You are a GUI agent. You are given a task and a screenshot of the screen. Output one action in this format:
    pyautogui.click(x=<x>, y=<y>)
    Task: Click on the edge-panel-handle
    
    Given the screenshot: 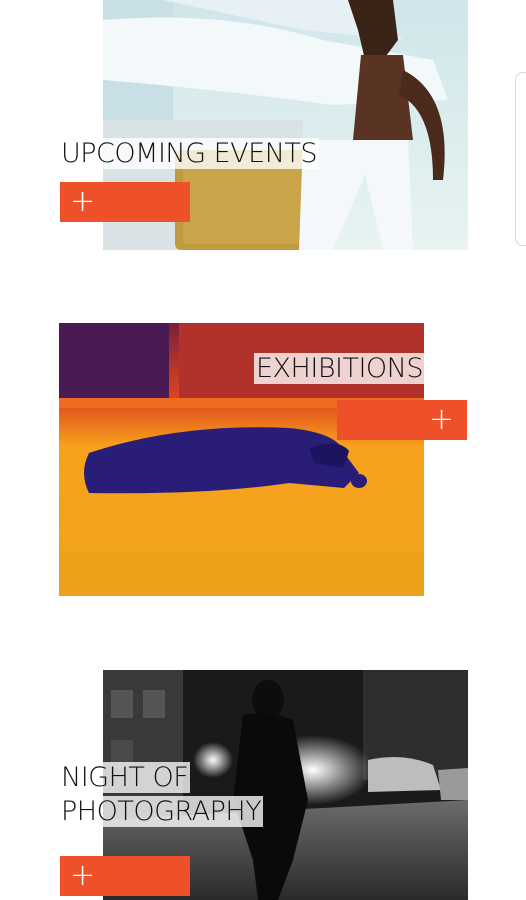 What is the action you would take?
    pyautogui.click(x=520, y=159)
    